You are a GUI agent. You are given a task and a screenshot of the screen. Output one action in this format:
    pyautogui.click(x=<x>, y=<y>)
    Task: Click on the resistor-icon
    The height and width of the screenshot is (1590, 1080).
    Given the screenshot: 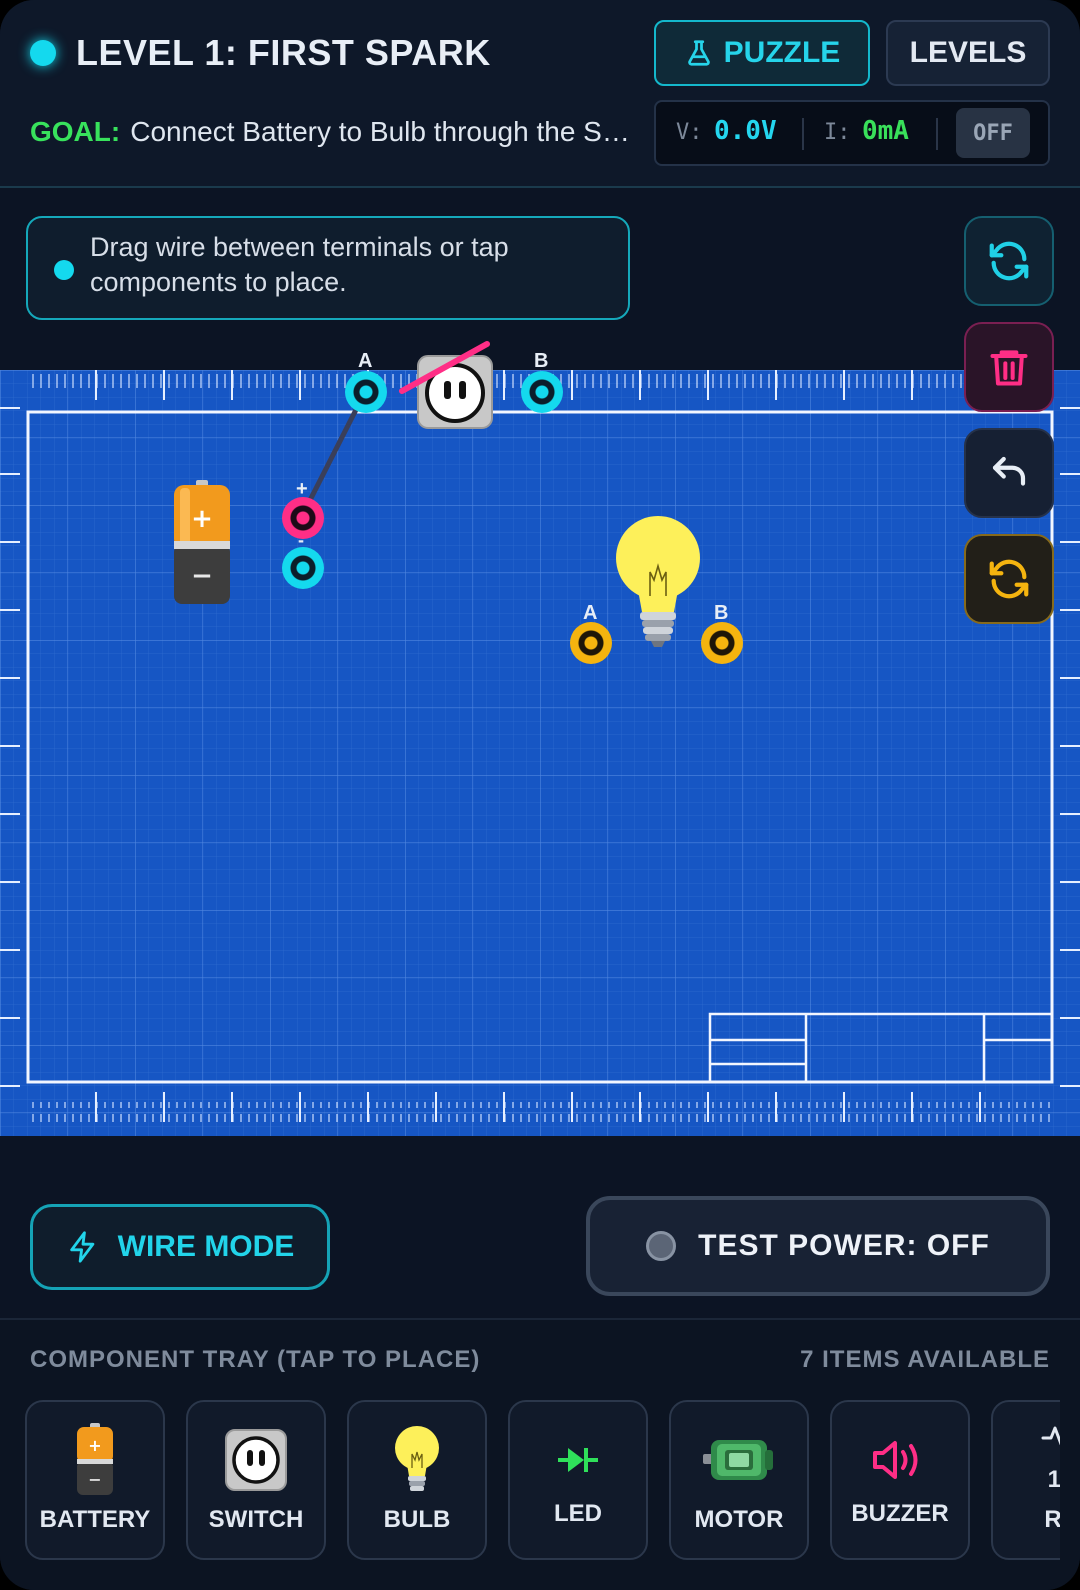 What is the action you would take?
    pyautogui.click(x=1026, y=1436)
    